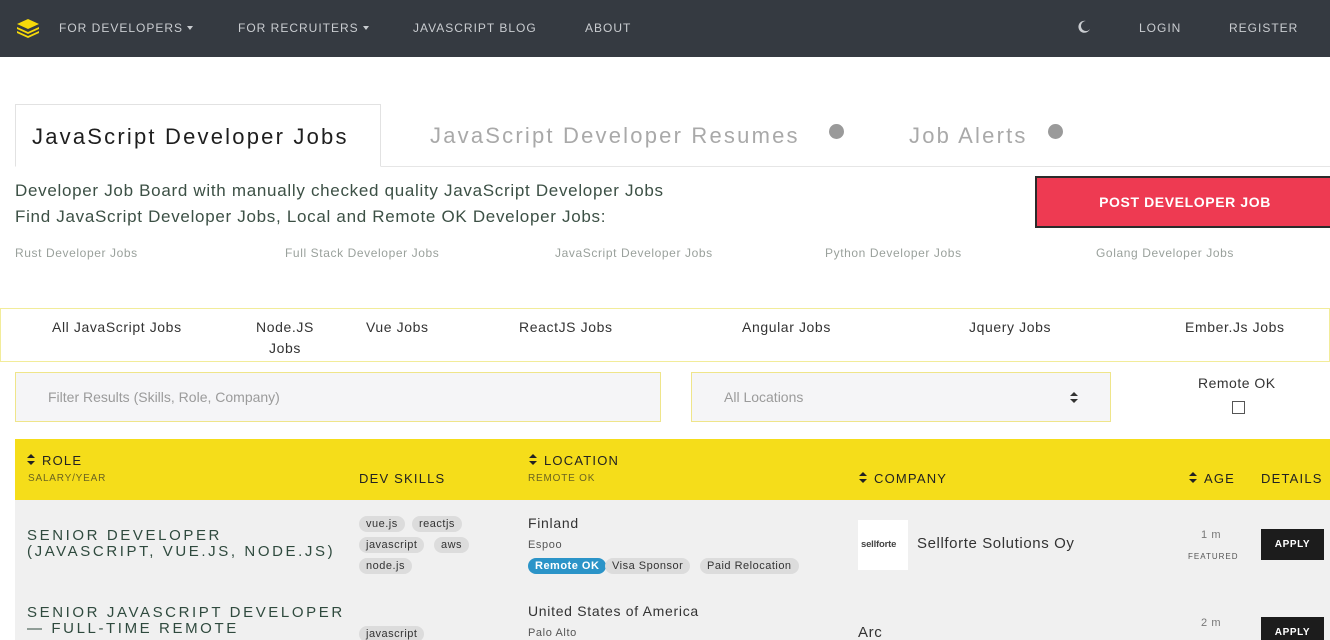  What do you see at coordinates (385, 566) in the screenshot?
I see `skill-tag: node.js` at bounding box center [385, 566].